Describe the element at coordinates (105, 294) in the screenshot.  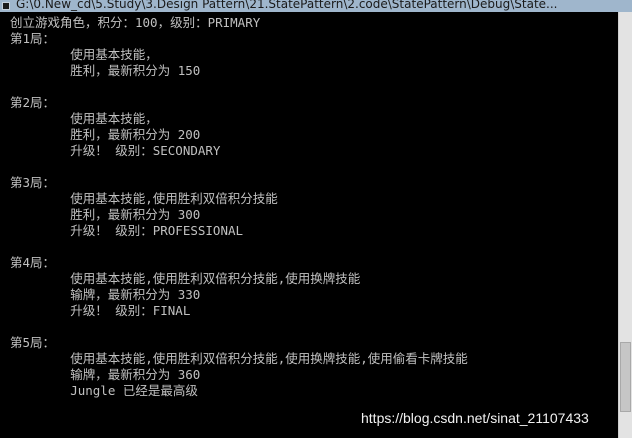
I see `console-line: 输牌，最新积分为 330` at that location.